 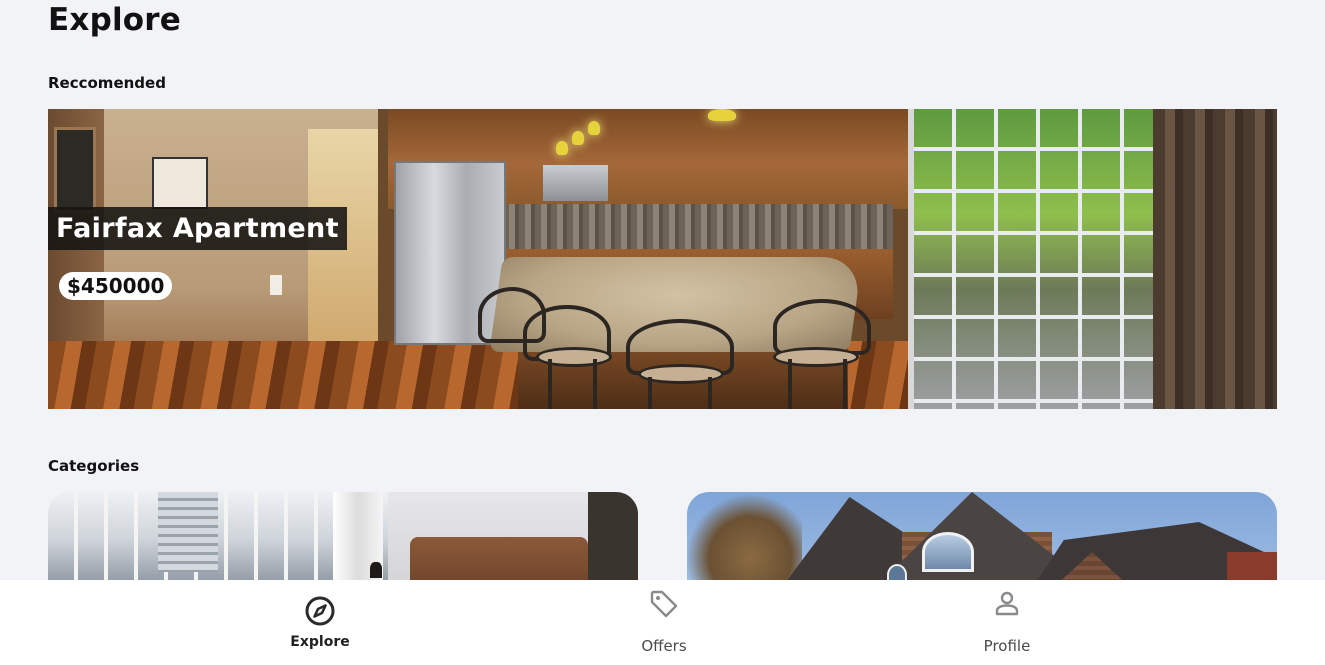 I want to click on page-title: Explore, so click(x=114, y=20).